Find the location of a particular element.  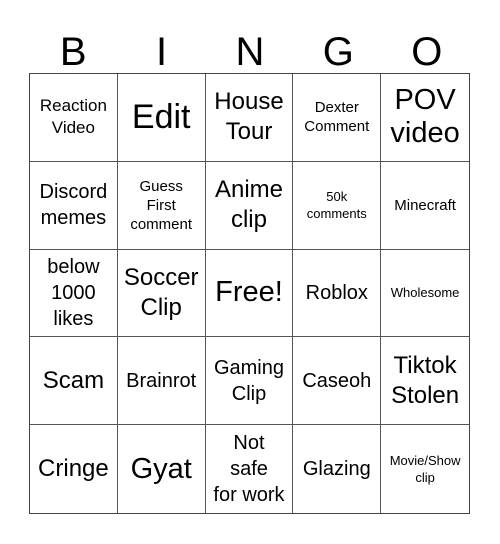

bingo-cell-label: Scam is located at coordinates (73, 380).